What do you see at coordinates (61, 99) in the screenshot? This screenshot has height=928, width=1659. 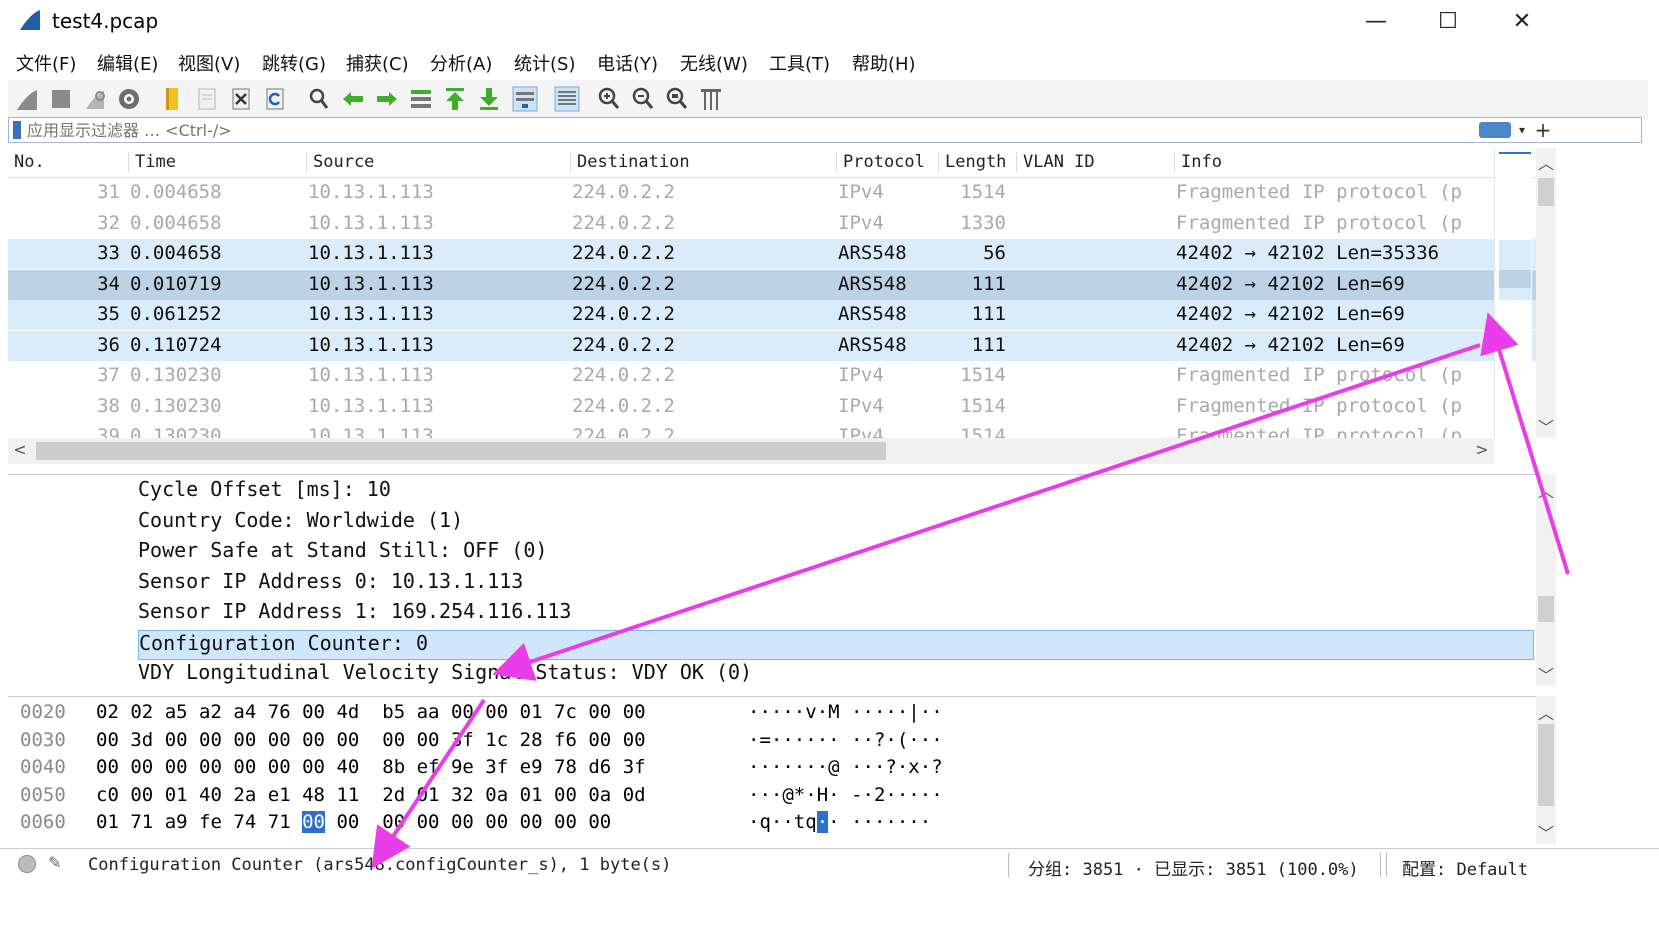 I see `stop-capture-icon` at bounding box center [61, 99].